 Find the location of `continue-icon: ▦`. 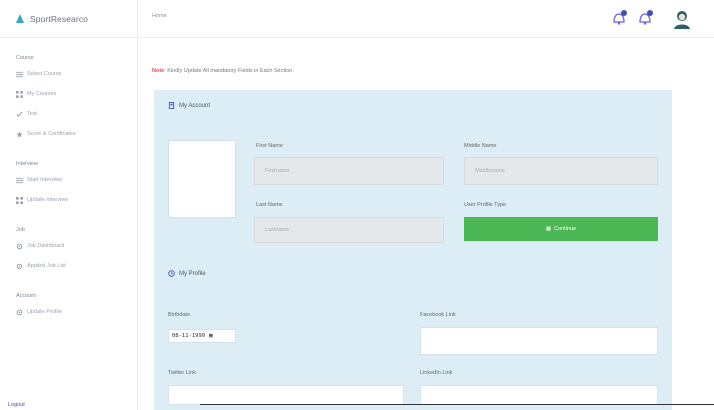

continue-icon: ▦ is located at coordinates (548, 229).